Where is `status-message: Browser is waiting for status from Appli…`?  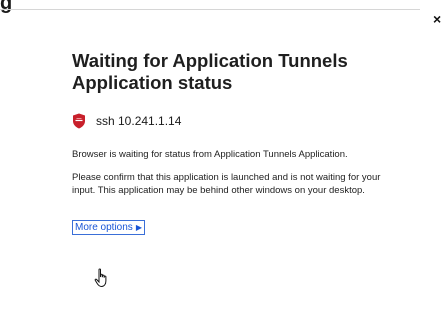 status-message: Browser is waiting for status from Appli… is located at coordinates (210, 154).